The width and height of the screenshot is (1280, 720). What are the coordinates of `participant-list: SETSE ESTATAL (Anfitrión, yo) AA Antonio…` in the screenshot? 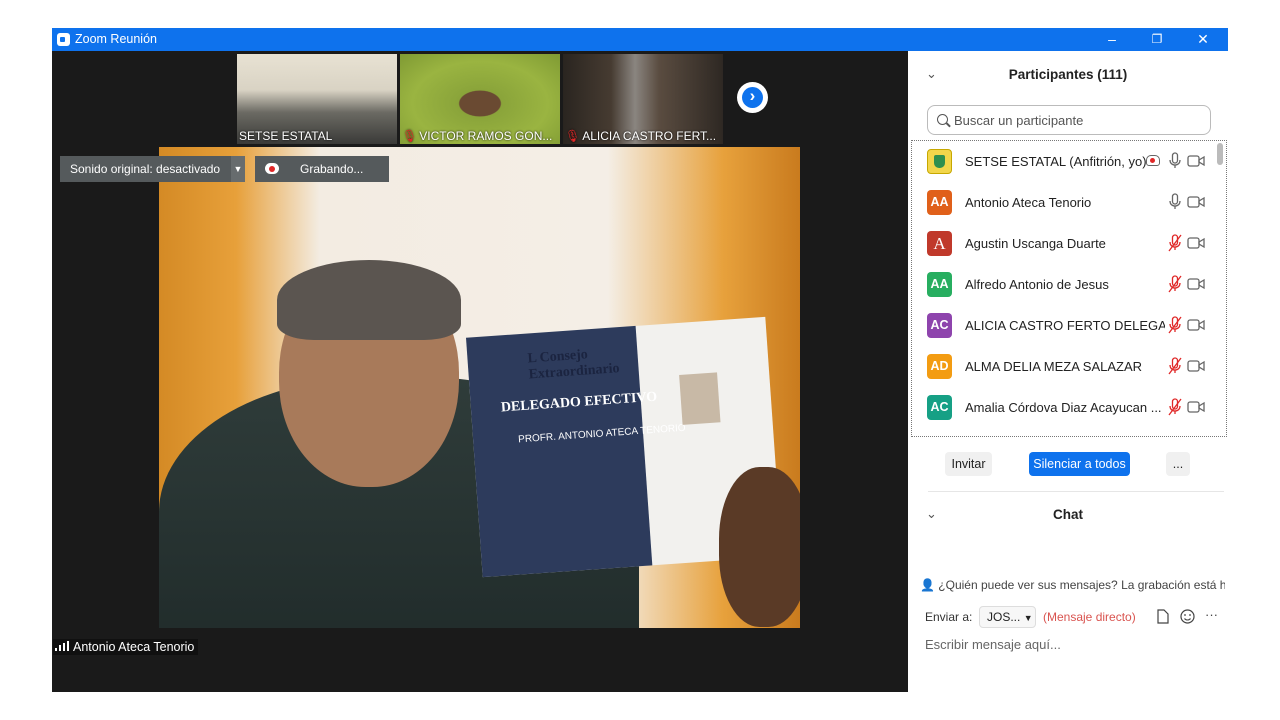 It's located at (1069, 288).